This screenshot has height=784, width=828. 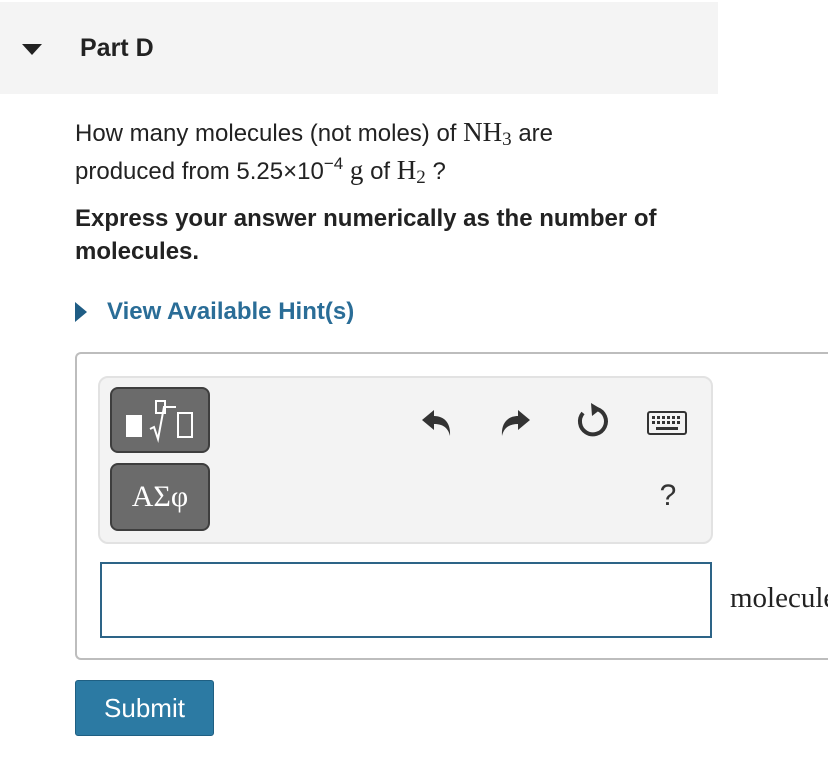 I want to click on units-clip: molecules, so click(x=779, y=600).